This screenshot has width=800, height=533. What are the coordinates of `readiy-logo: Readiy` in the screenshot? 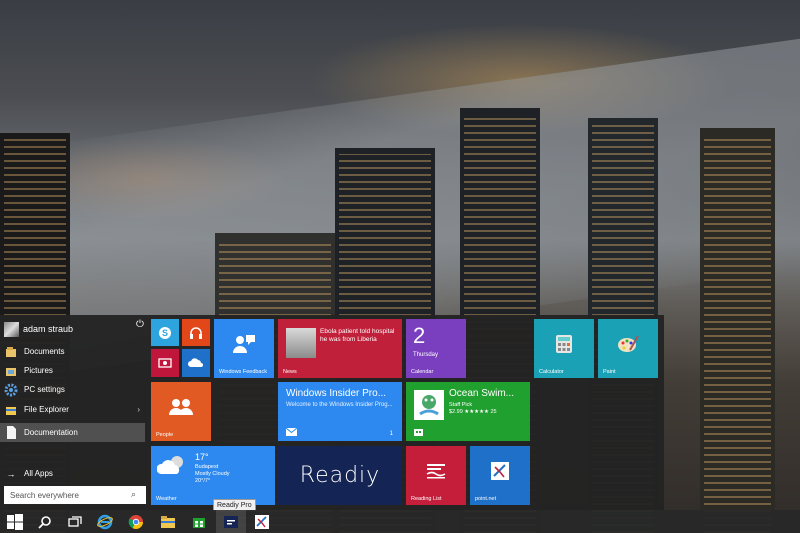 It's located at (340, 475).